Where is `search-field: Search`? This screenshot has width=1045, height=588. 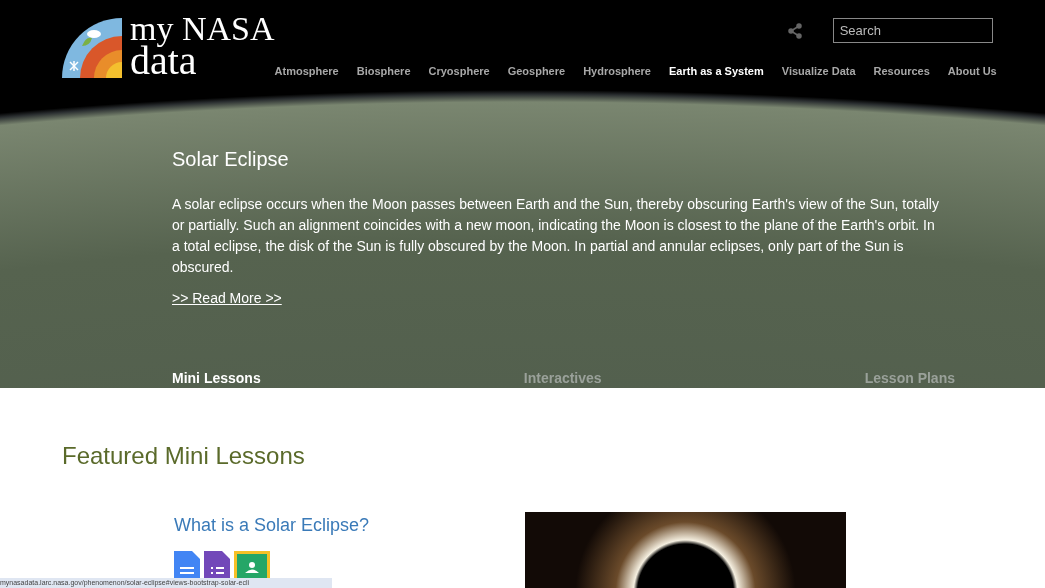 search-field: Search is located at coordinates (912, 30).